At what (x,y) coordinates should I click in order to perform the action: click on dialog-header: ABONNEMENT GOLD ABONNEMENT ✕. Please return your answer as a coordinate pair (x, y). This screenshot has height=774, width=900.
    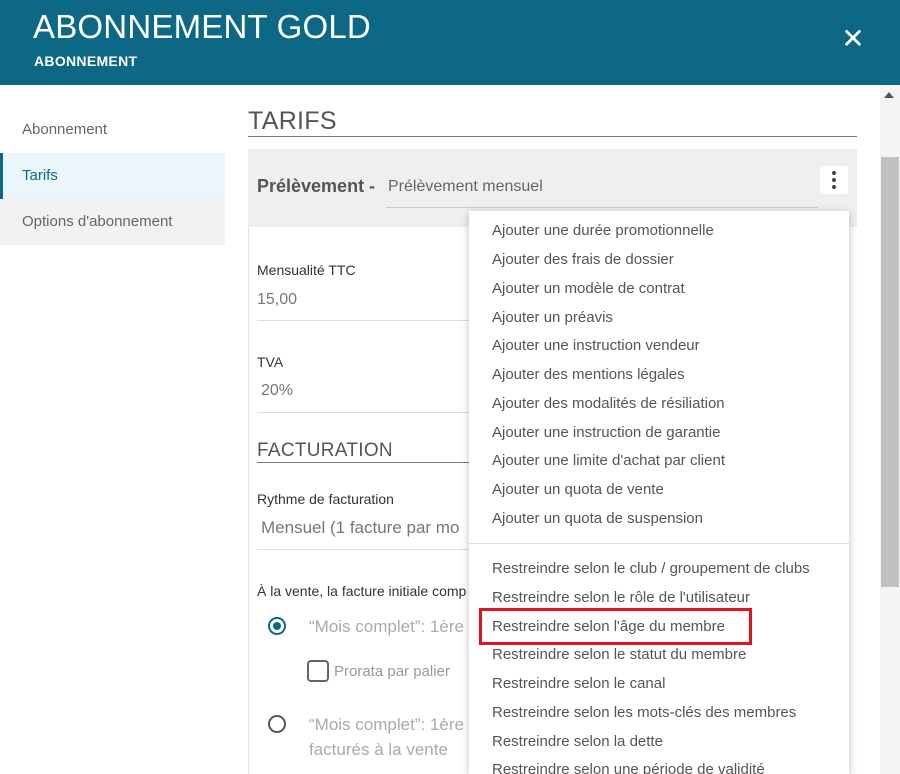
    Looking at the image, I should click on (450, 42).